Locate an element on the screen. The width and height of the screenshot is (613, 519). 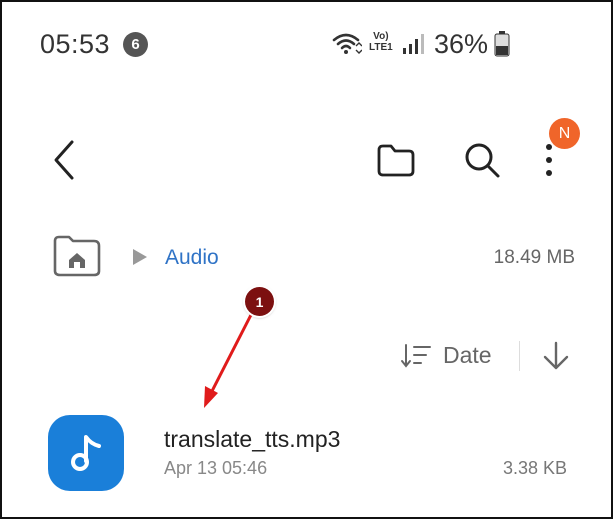
sort-icon is located at coordinates (416, 358).